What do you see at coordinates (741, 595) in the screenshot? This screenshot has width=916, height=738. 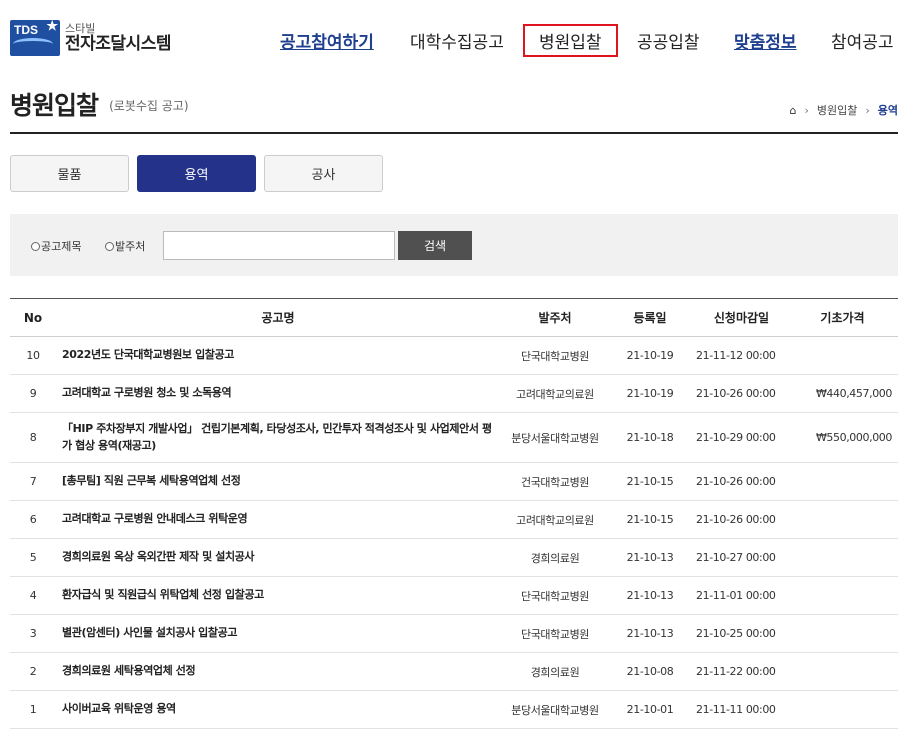 I see `row-deadline: 21-11-01 00:00` at bounding box center [741, 595].